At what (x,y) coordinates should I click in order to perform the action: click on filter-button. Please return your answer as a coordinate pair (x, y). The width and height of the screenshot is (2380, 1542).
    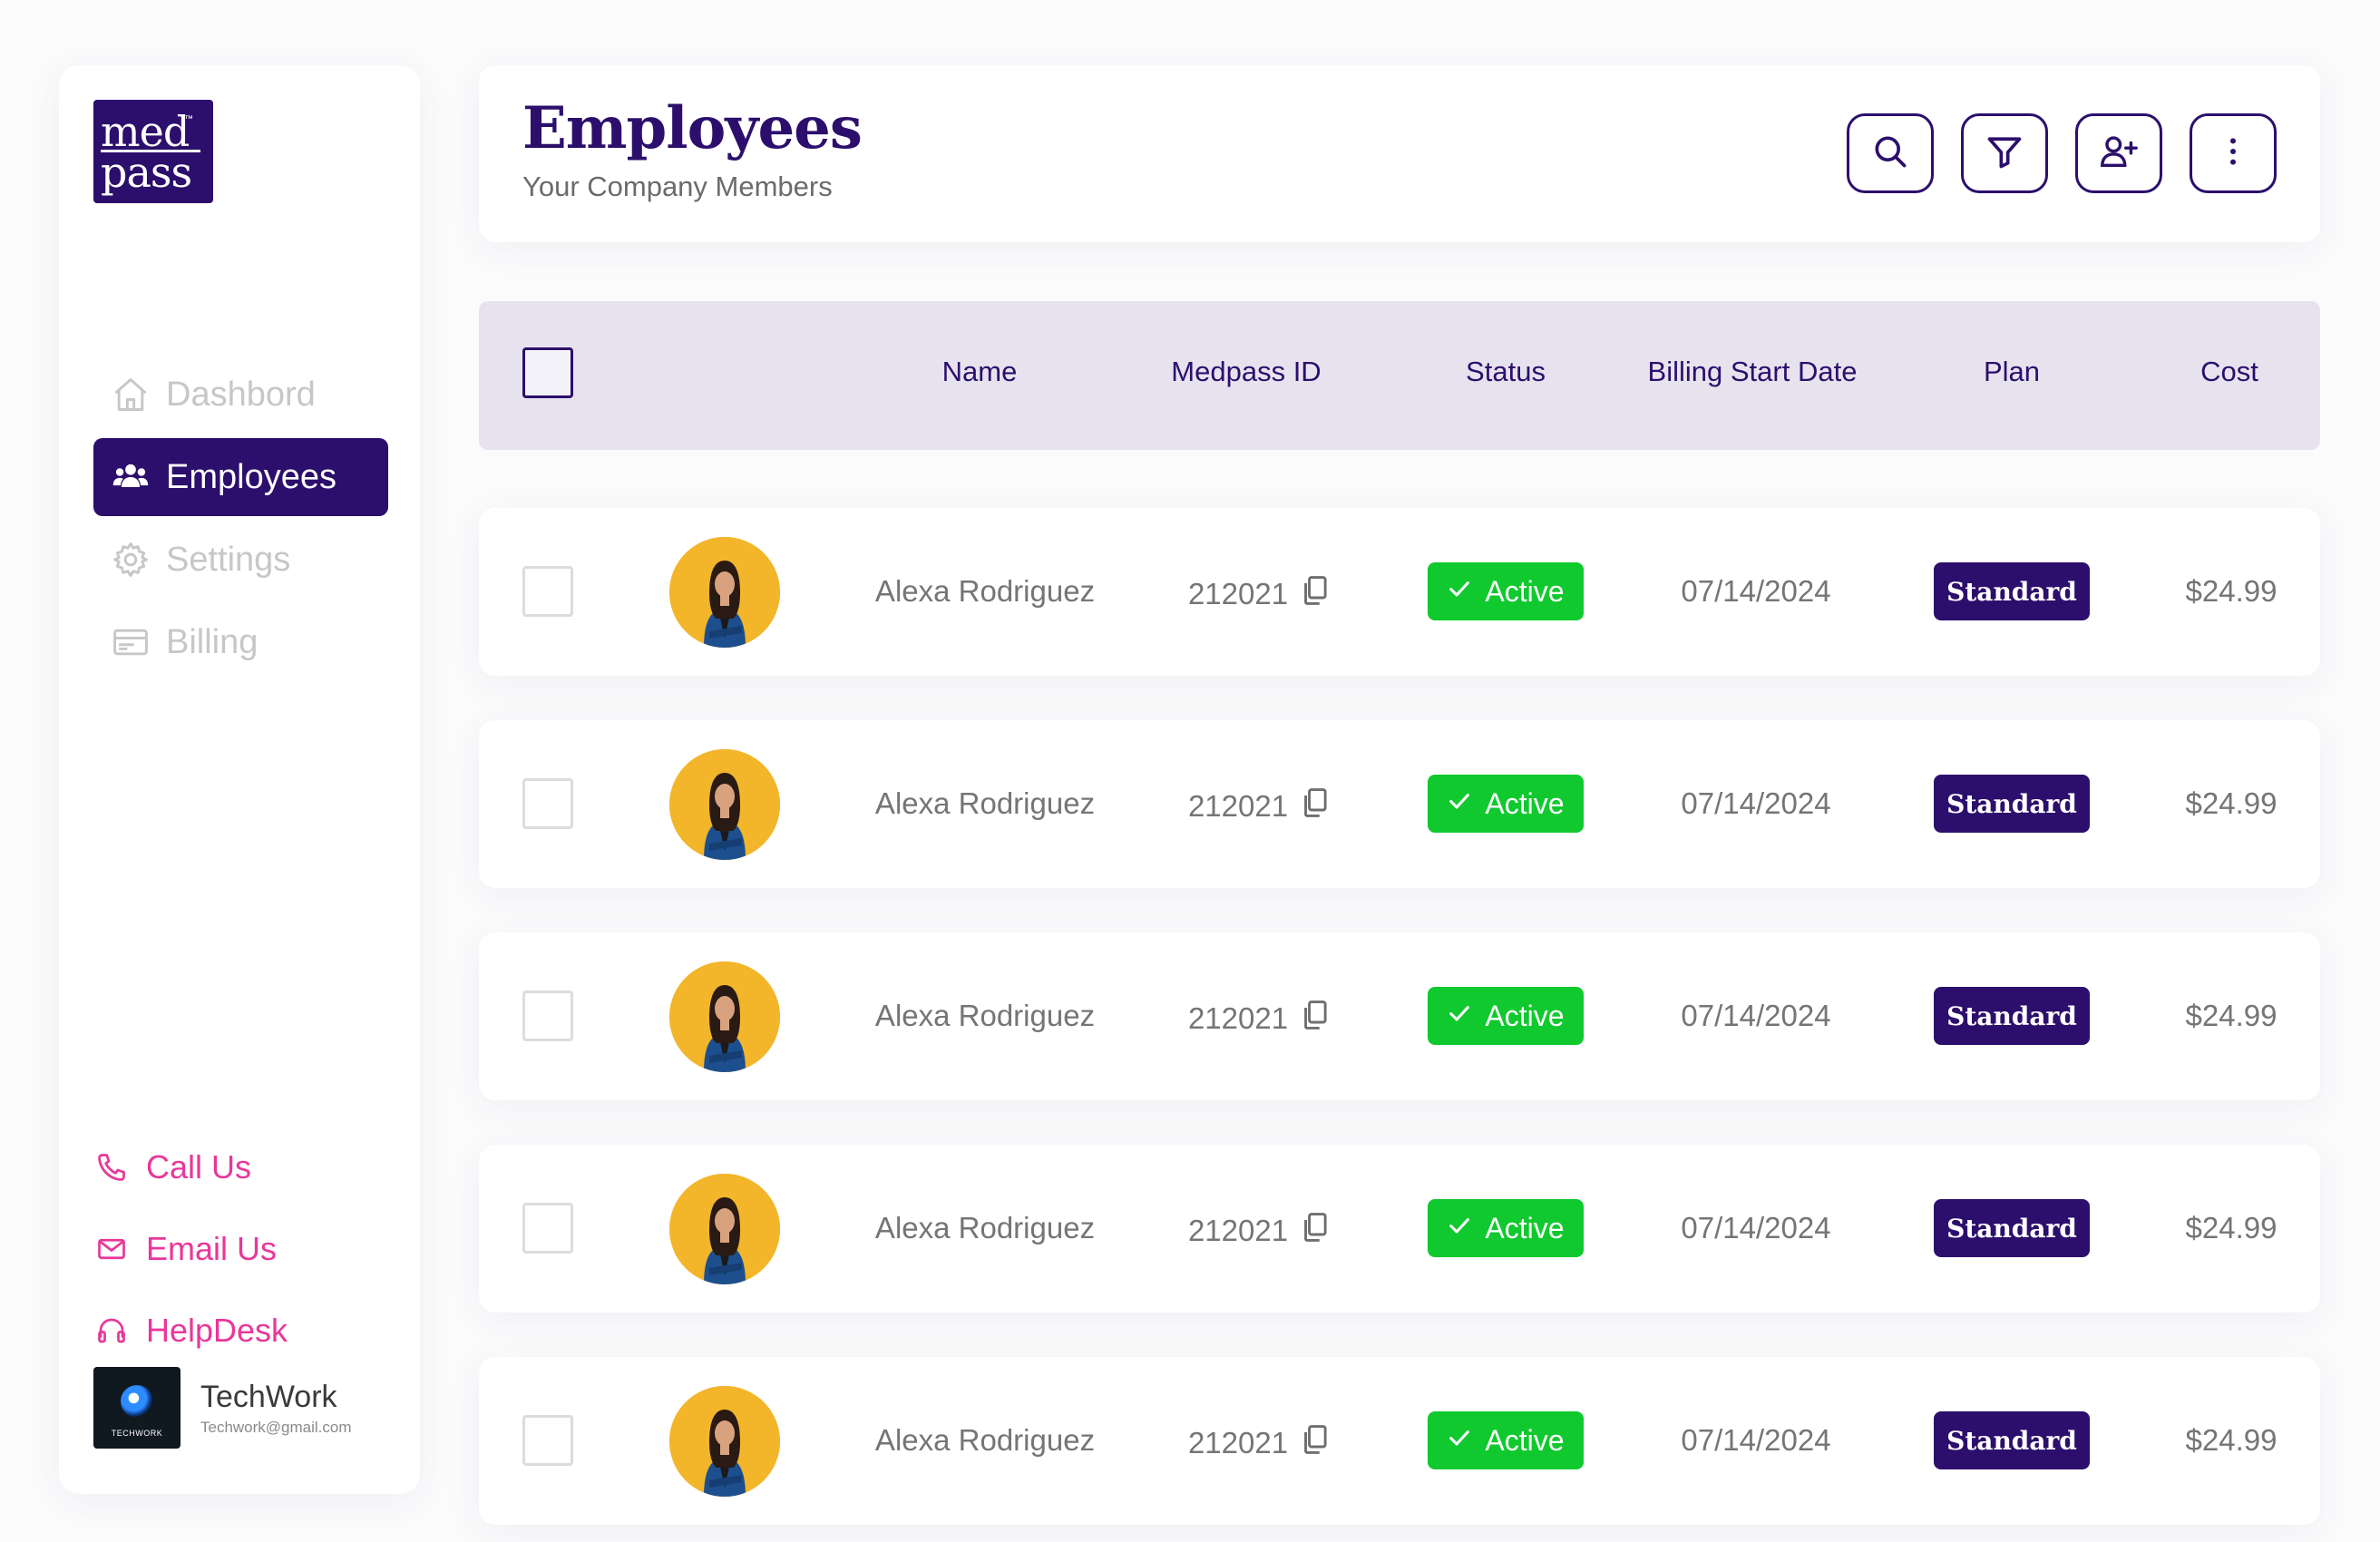
    Looking at the image, I should click on (2005, 153).